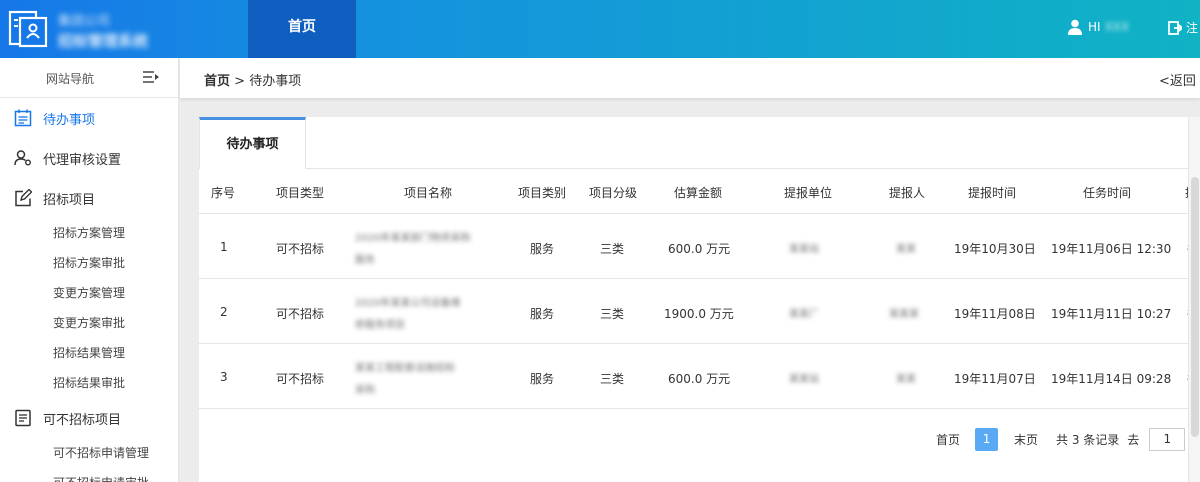 The height and width of the screenshot is (482, 1200). What do you see at coordinates (23, 418) in the screenshot?
I see `document-icon` at bounding box center [23, 418].